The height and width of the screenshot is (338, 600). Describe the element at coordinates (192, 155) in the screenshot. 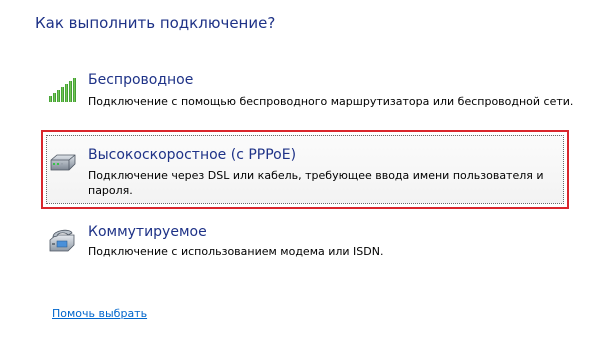

I see `option-broadband-title: Высокоскоростное (с PPPoE)` at that location.